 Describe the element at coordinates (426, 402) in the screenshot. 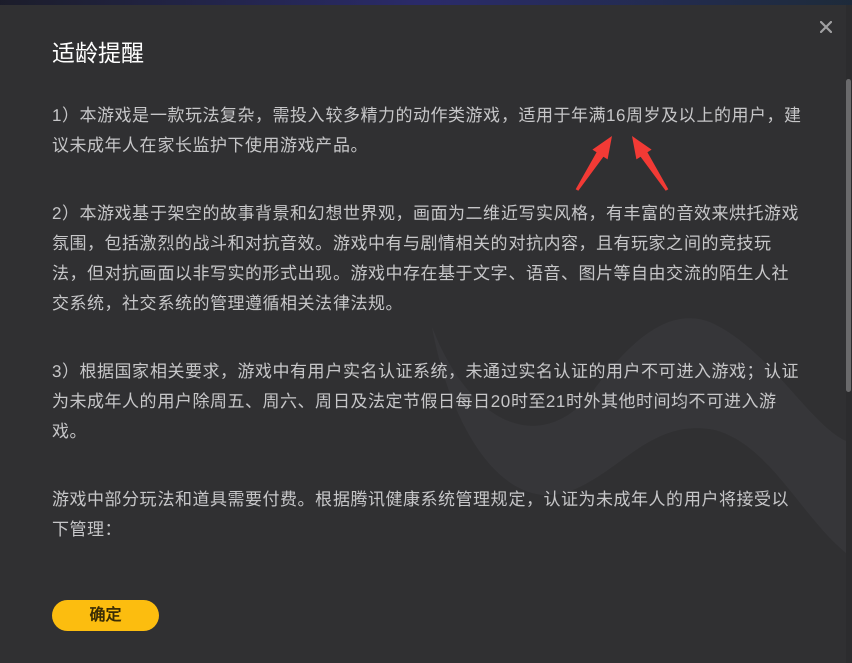

I see `notice-paragraph: 3）根据国家相关要求，游戏中有用户实名认证系统，未通过实名认证的用户不可进入游戏；认证为未成年人的用户除周五、周六、周日及法定节假日每日20时至21时外其他时间均不可进入游戏。` at that location.